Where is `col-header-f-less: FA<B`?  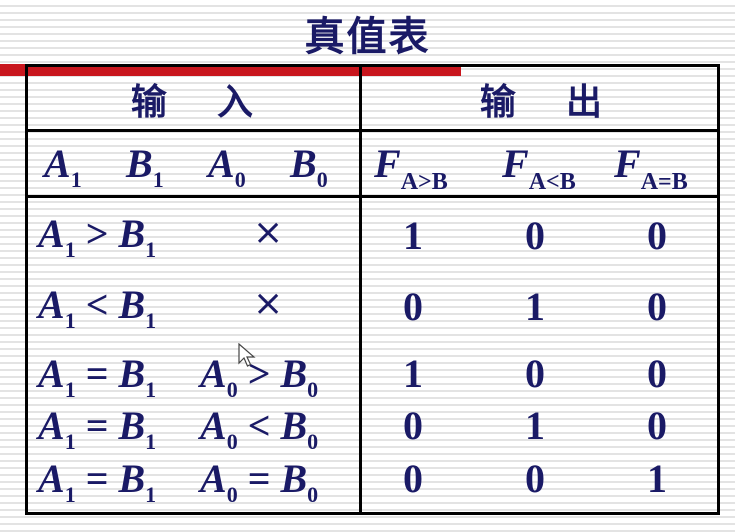
col-header-f-less: FA<B is located at coordinates (539, 168).